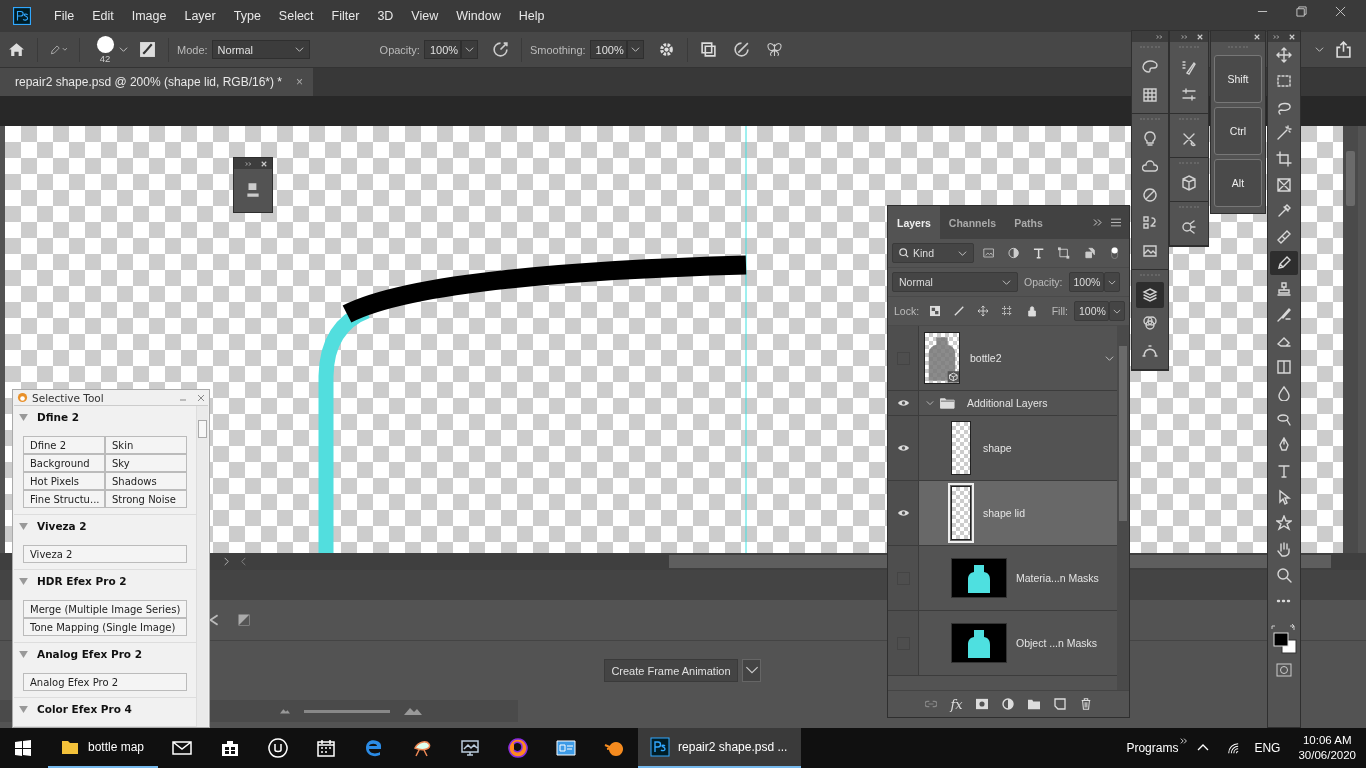  What do you see at coordinates (983, 311) in the screenshot?
I see `four-arrows-icon` at bounding box center [983, 311].